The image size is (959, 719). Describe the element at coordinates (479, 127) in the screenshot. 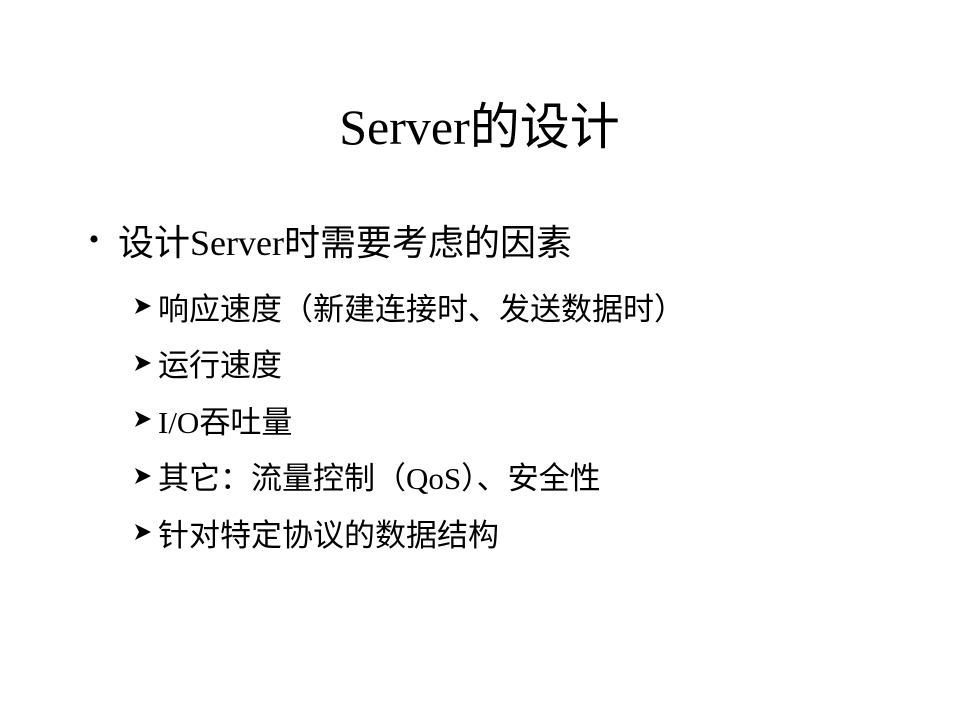

I see `slide-title: Server的设计` at that location.